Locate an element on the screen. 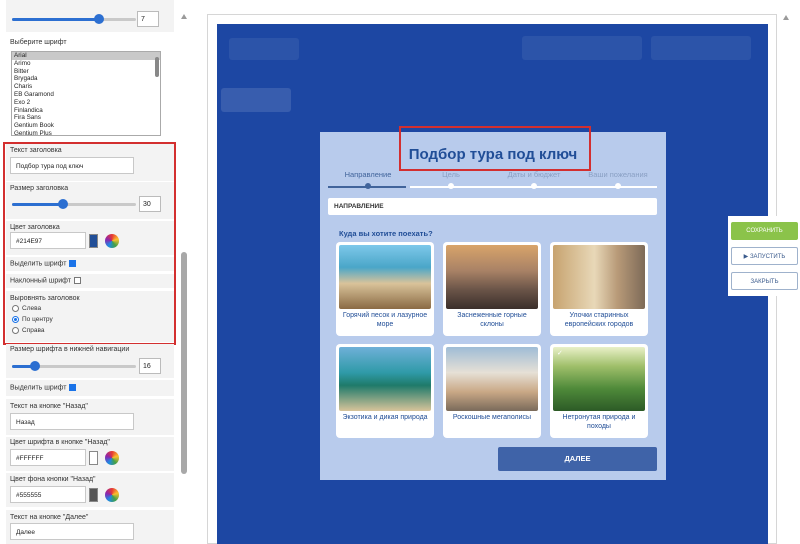  font-option: Bitter is located at coordinates (86, 72).